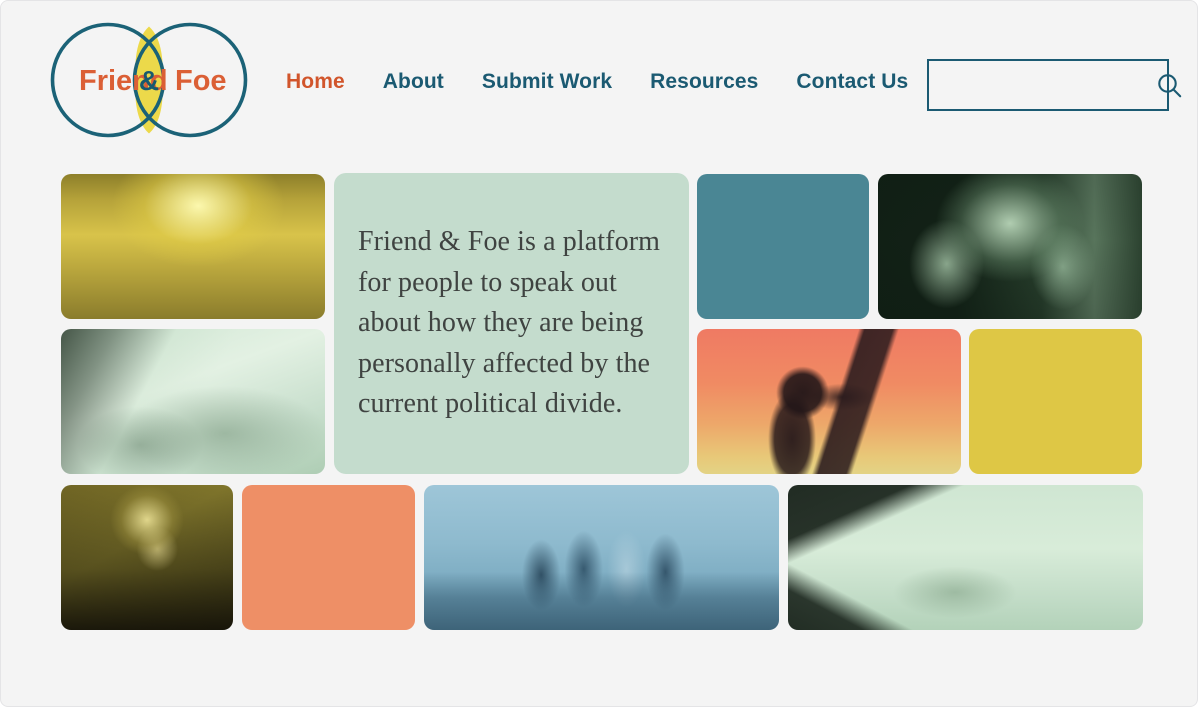 Image resolution: width=1198 pixels, height=707 pixels. I want to click on search-box, so click(1054, 85).